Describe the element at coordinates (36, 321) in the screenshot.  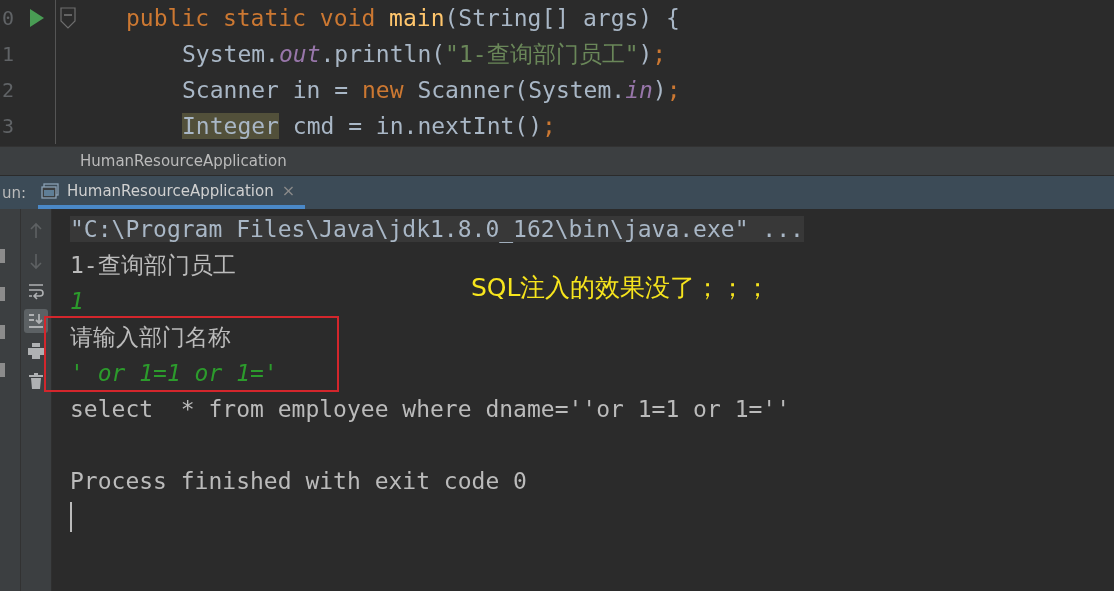
I see `scroll-to-end-icon` at that location.